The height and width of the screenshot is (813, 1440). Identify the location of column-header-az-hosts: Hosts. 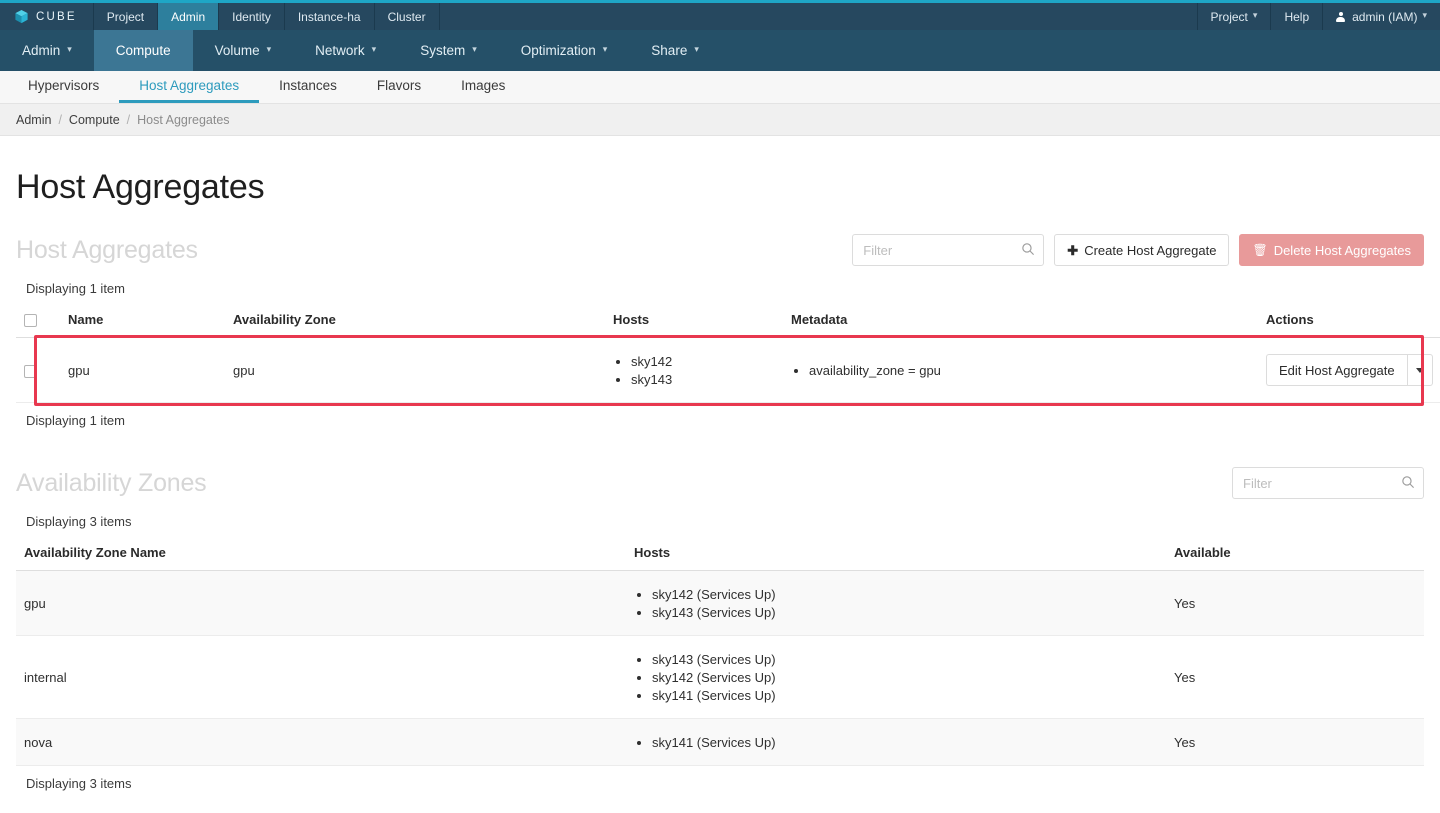
(896, 556).